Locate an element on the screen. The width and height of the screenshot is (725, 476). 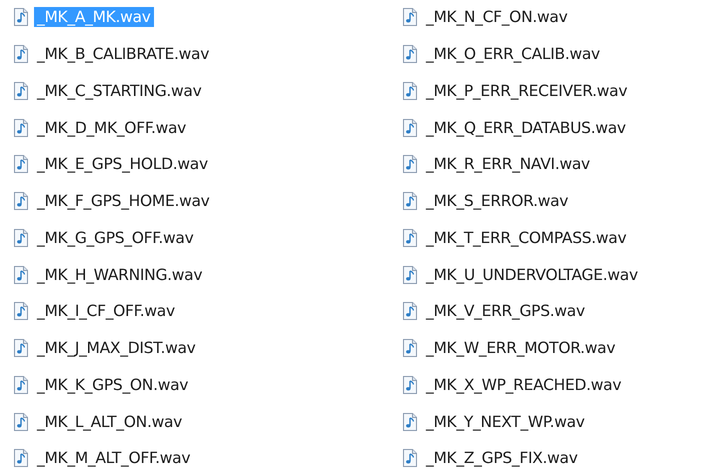
file-name: _MK_M_ALT_OFF.wav is located at coordinates (114, 458).